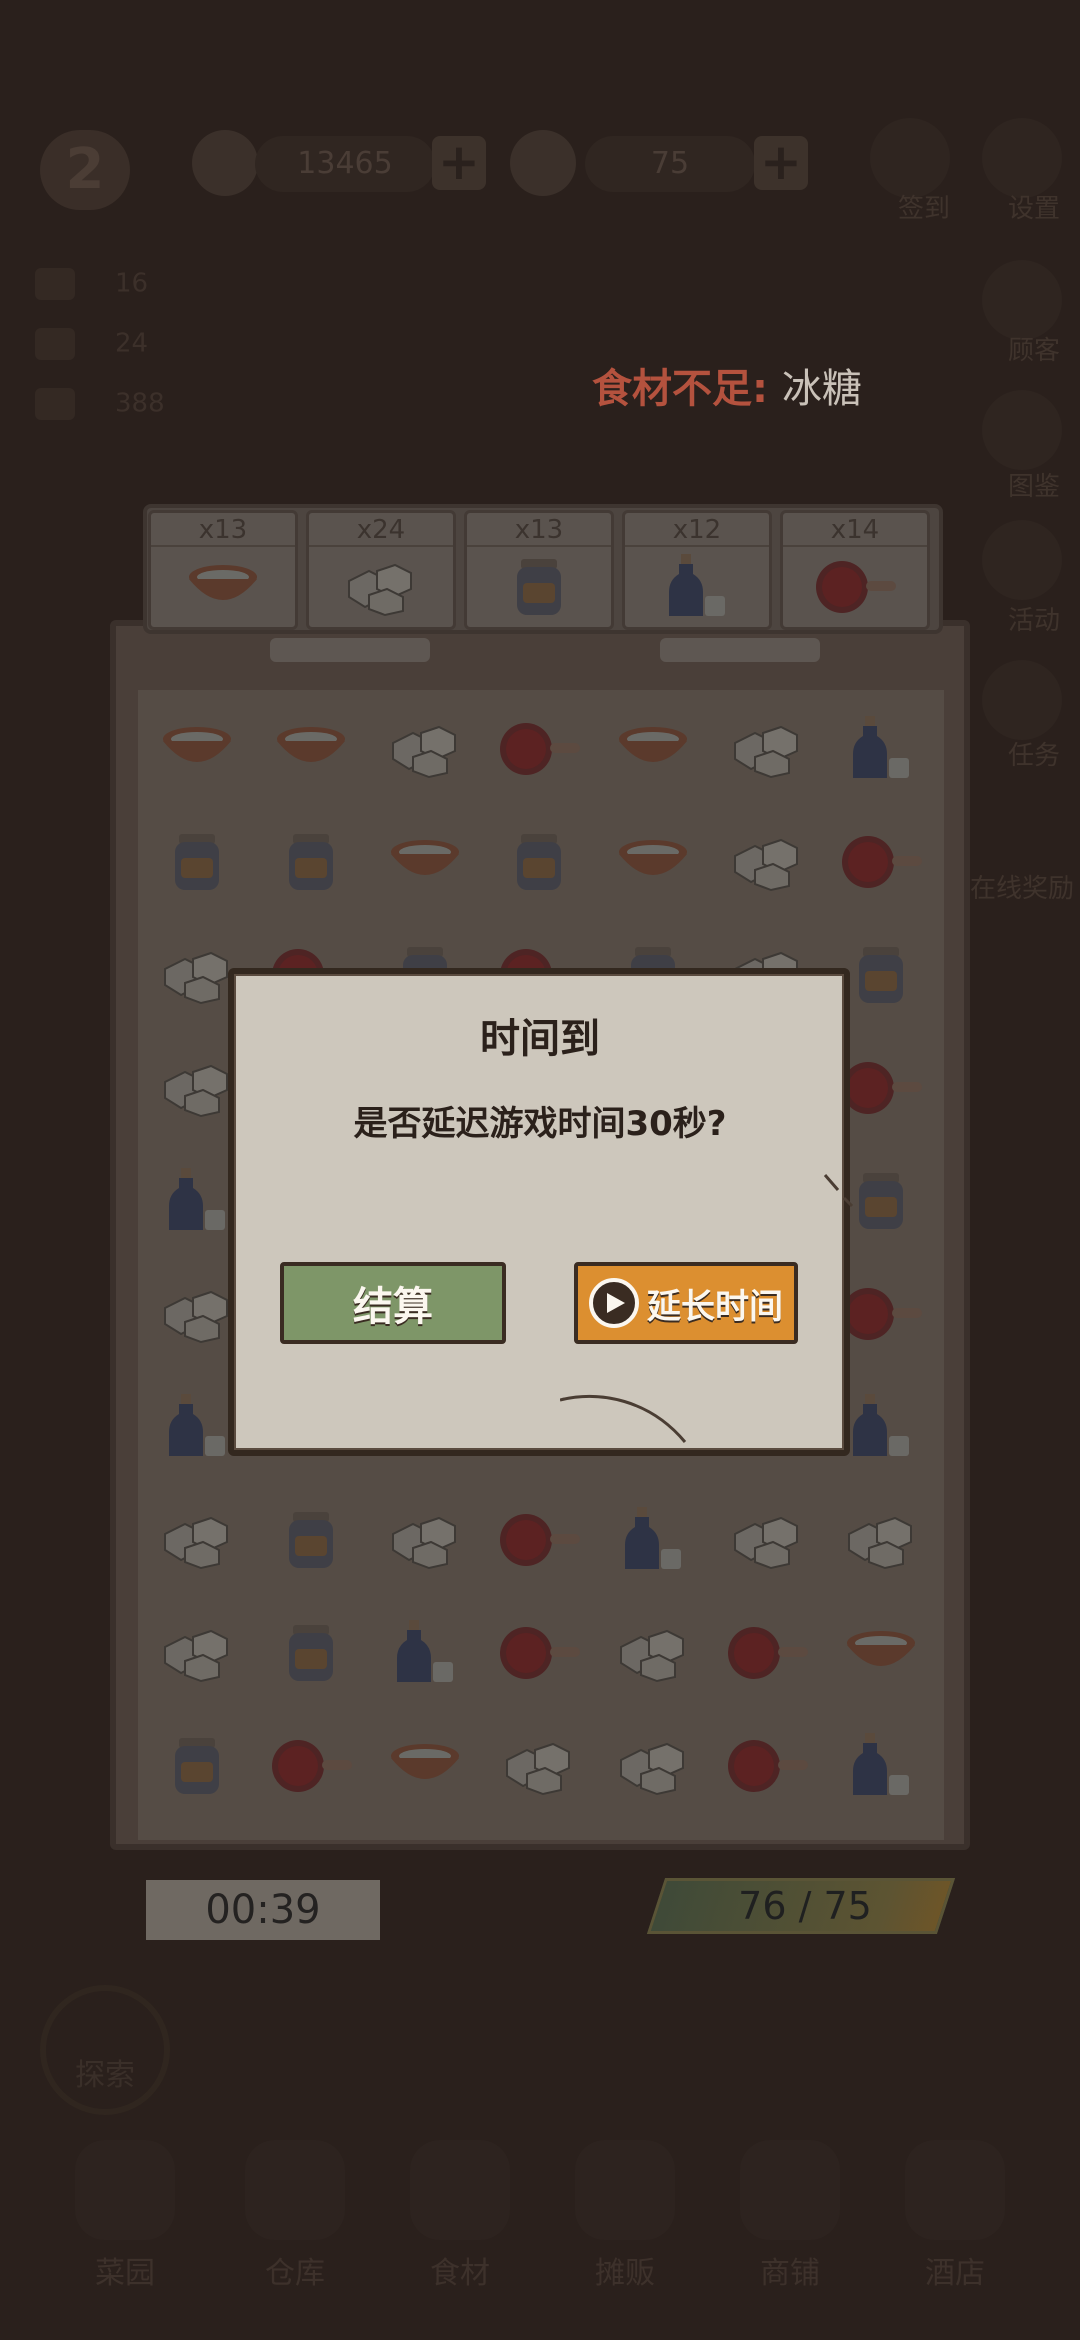 The height and width of the screenshot is (2340, 1080). Describe the element at coordinates (697, 587) in the screenshot. I see `bottle-icon` at that location.